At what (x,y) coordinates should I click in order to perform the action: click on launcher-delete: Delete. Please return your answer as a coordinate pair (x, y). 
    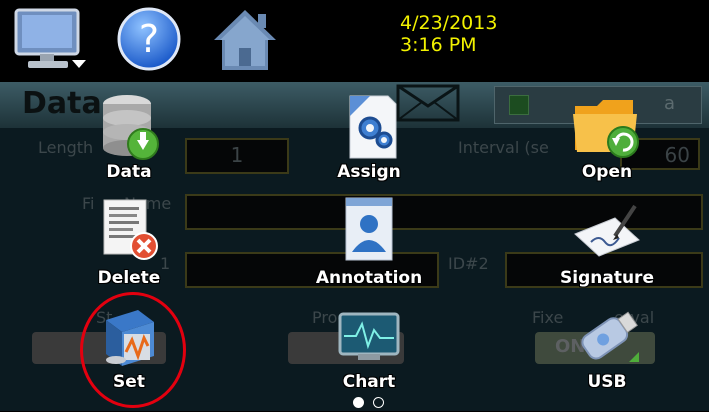
    Looking at the image, I should click on (129, 241).